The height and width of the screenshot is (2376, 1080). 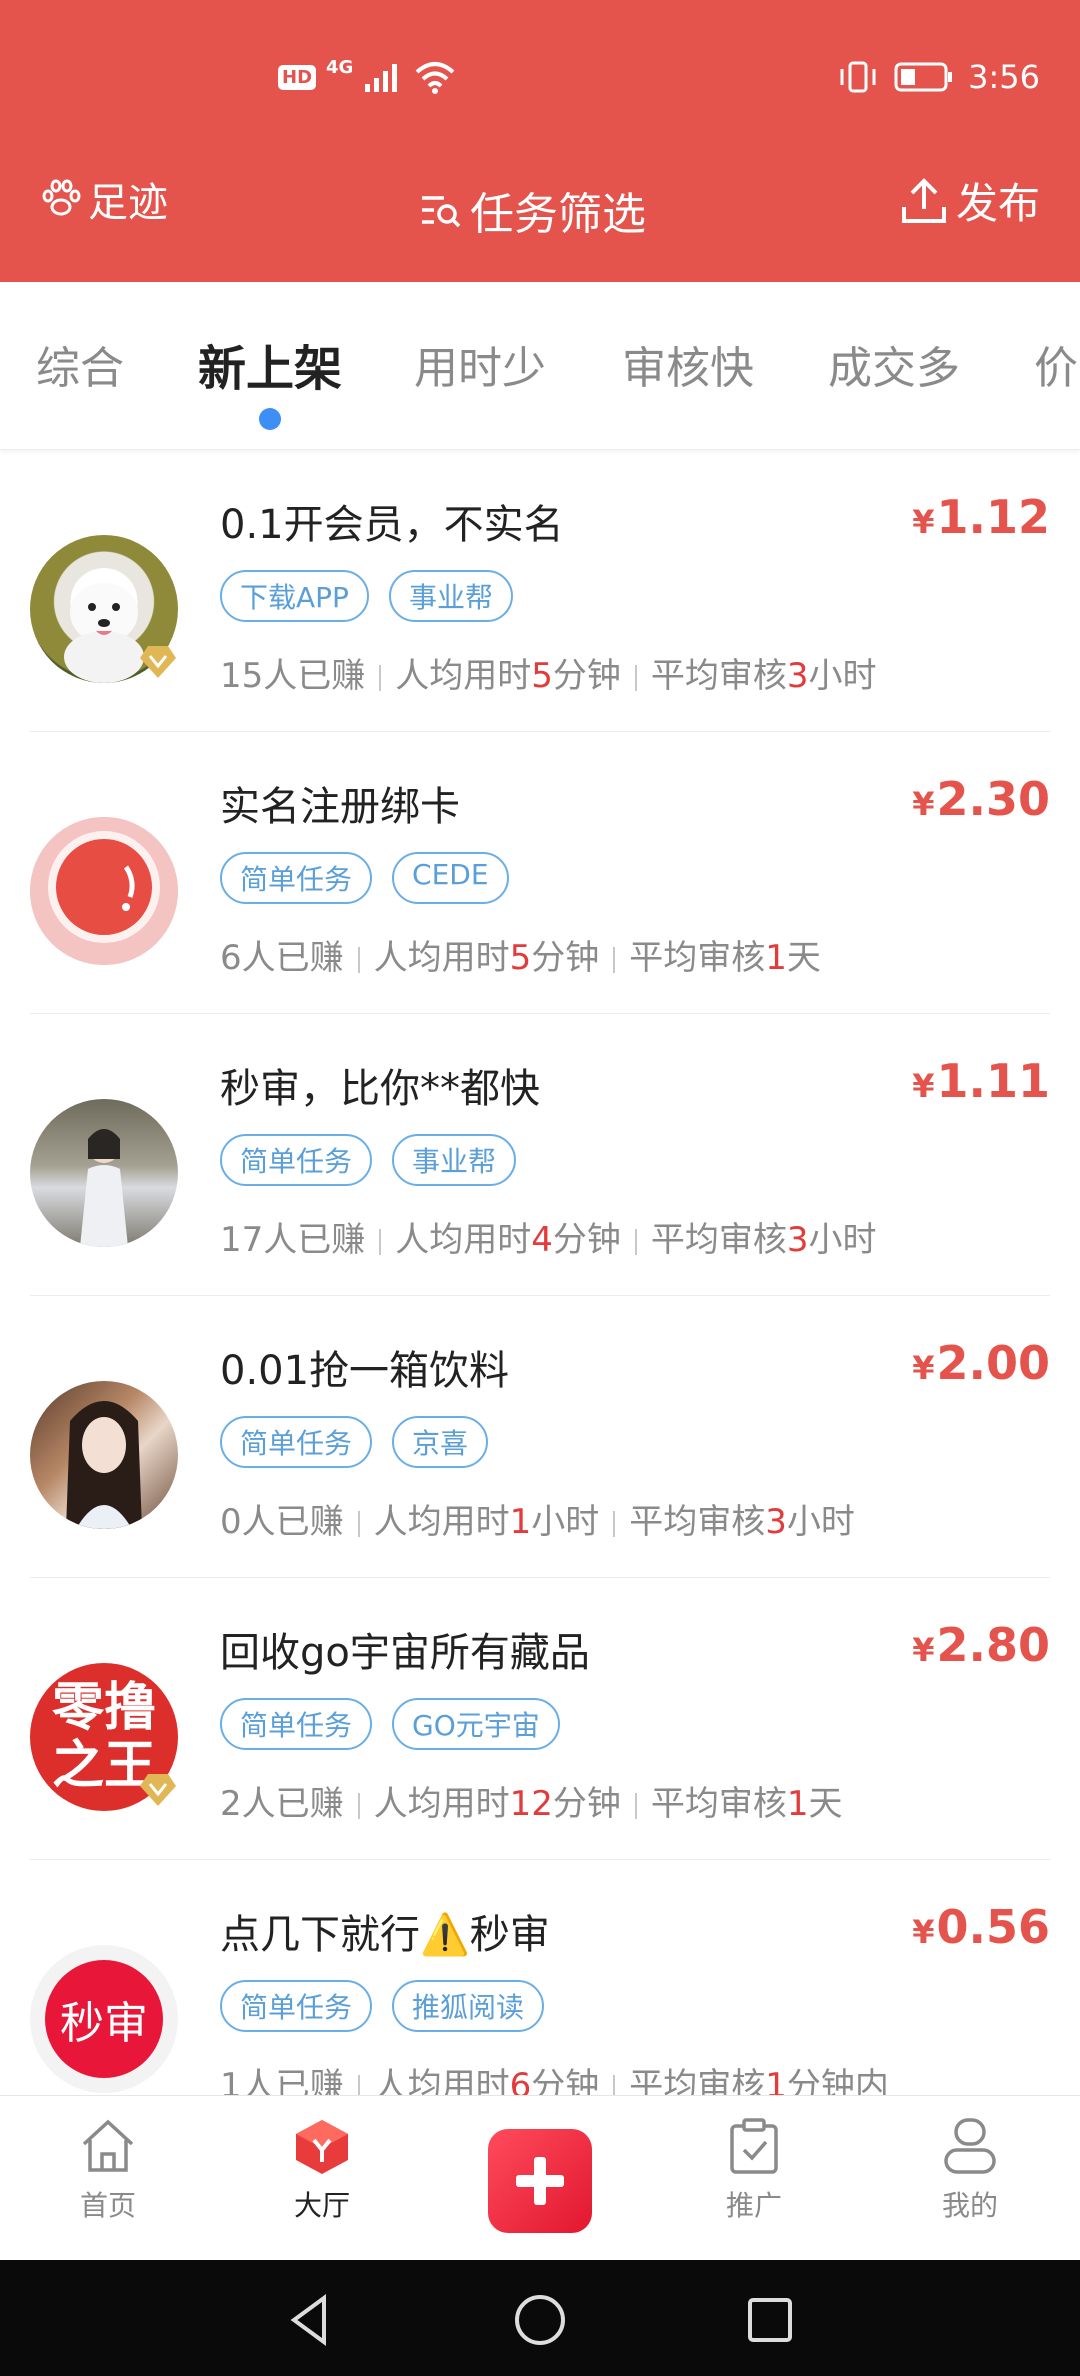 What do you see at coordinates (158, 1790) in the screenshot?
I see `verified-badge-icon` at bounding box center [158, 1790].